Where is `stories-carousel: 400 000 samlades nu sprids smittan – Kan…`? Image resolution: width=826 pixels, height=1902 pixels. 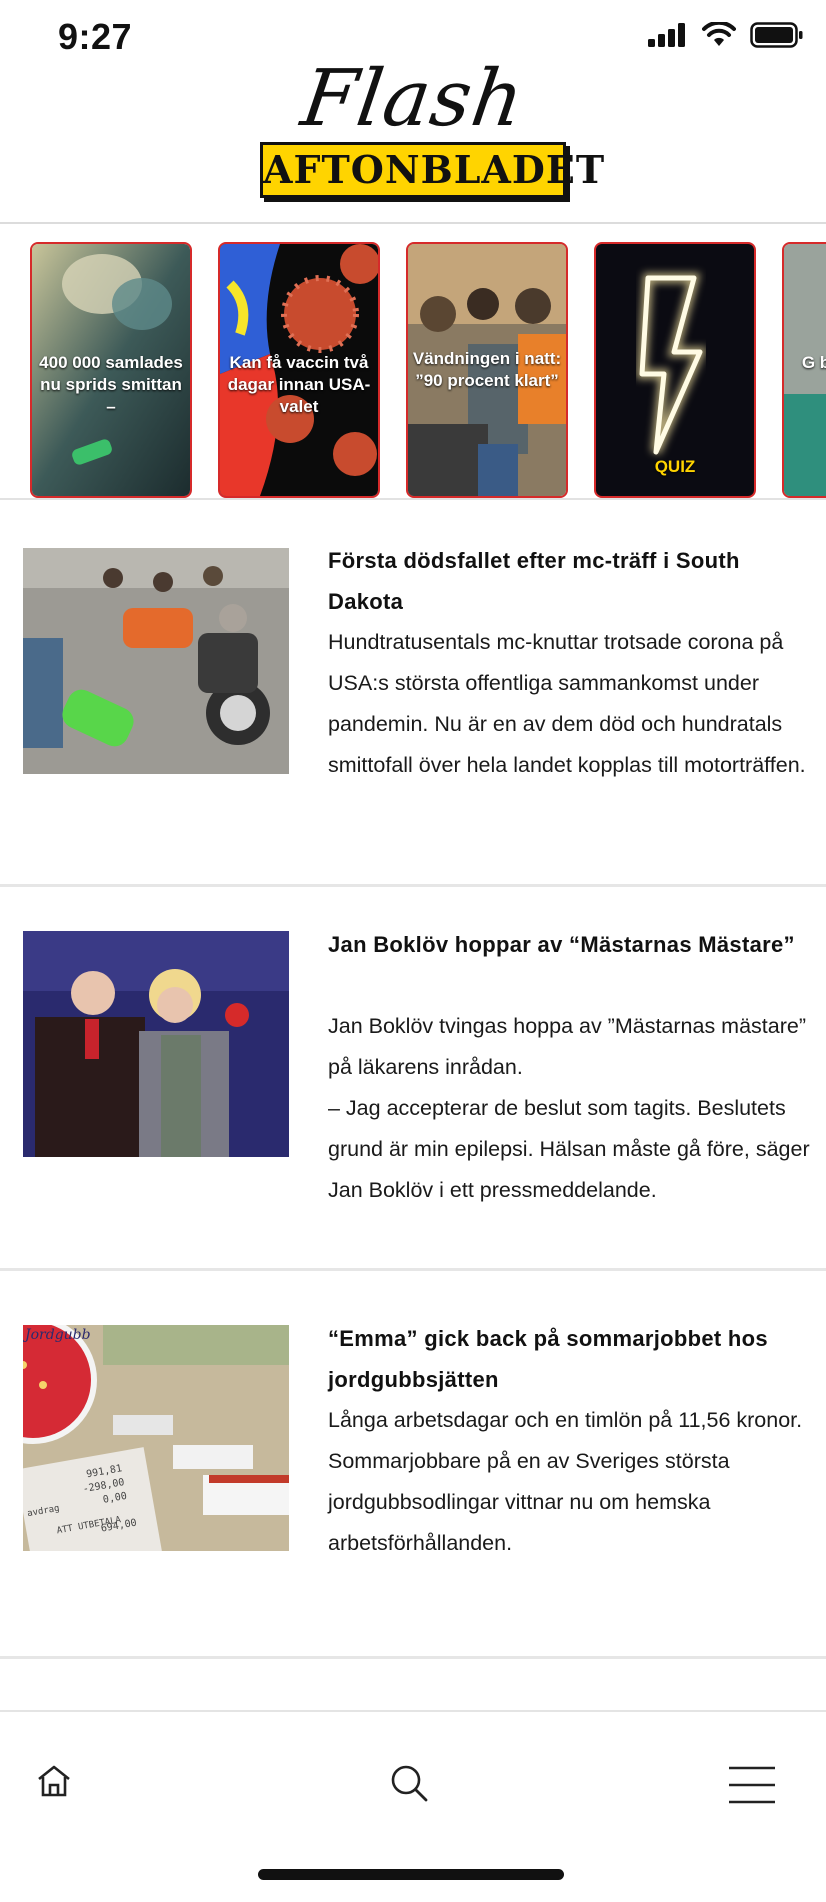
stories-carousel: 400 000 samlades nu sprids smittan – Kan… is located at coordinates (413, 371).